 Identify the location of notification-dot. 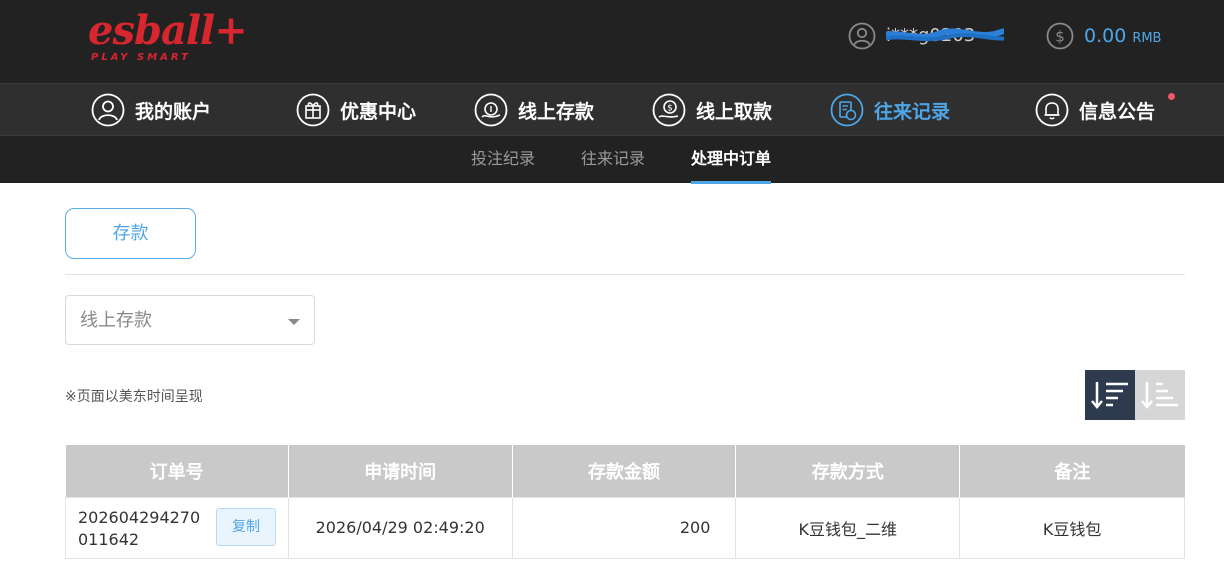
(1171, 96).